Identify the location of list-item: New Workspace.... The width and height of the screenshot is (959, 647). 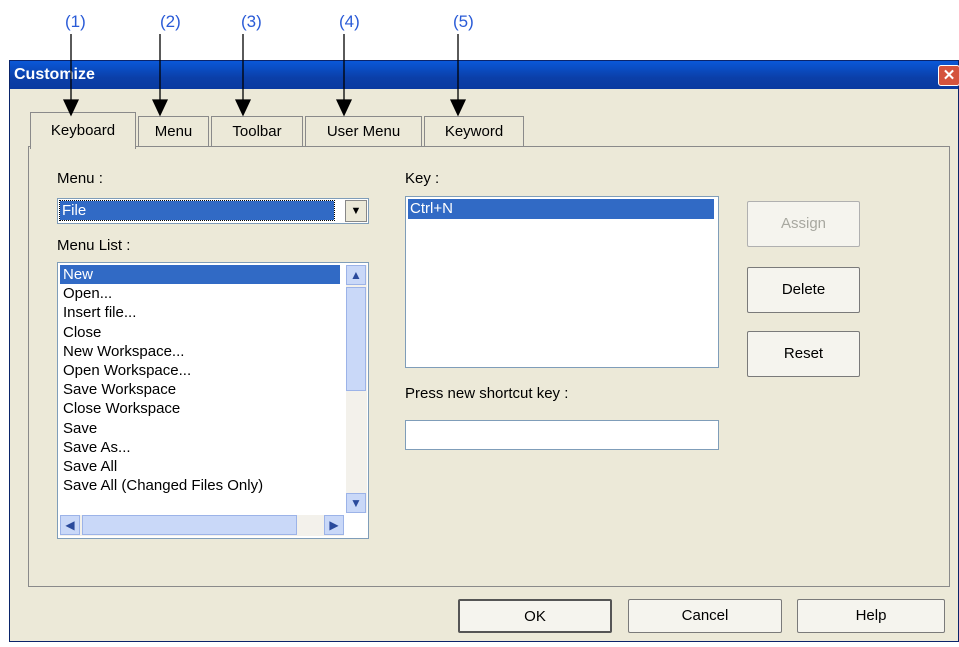
(200, 351).